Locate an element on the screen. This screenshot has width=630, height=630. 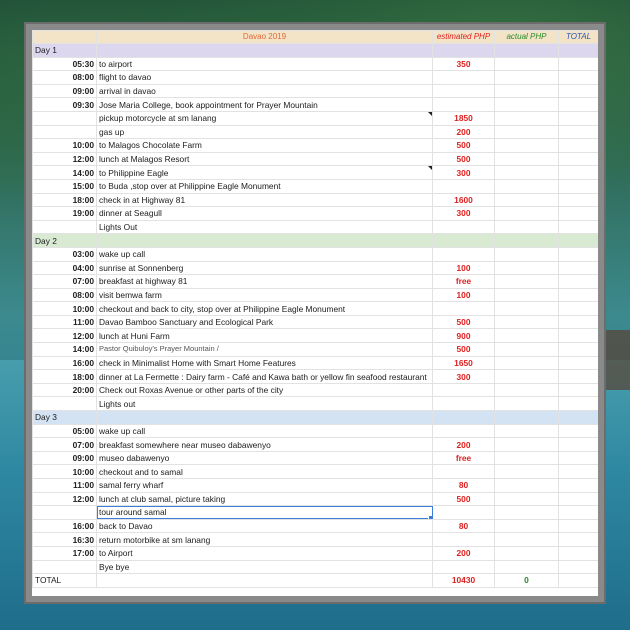
time-cell: 14:00 is located at coordinates (64, 172).